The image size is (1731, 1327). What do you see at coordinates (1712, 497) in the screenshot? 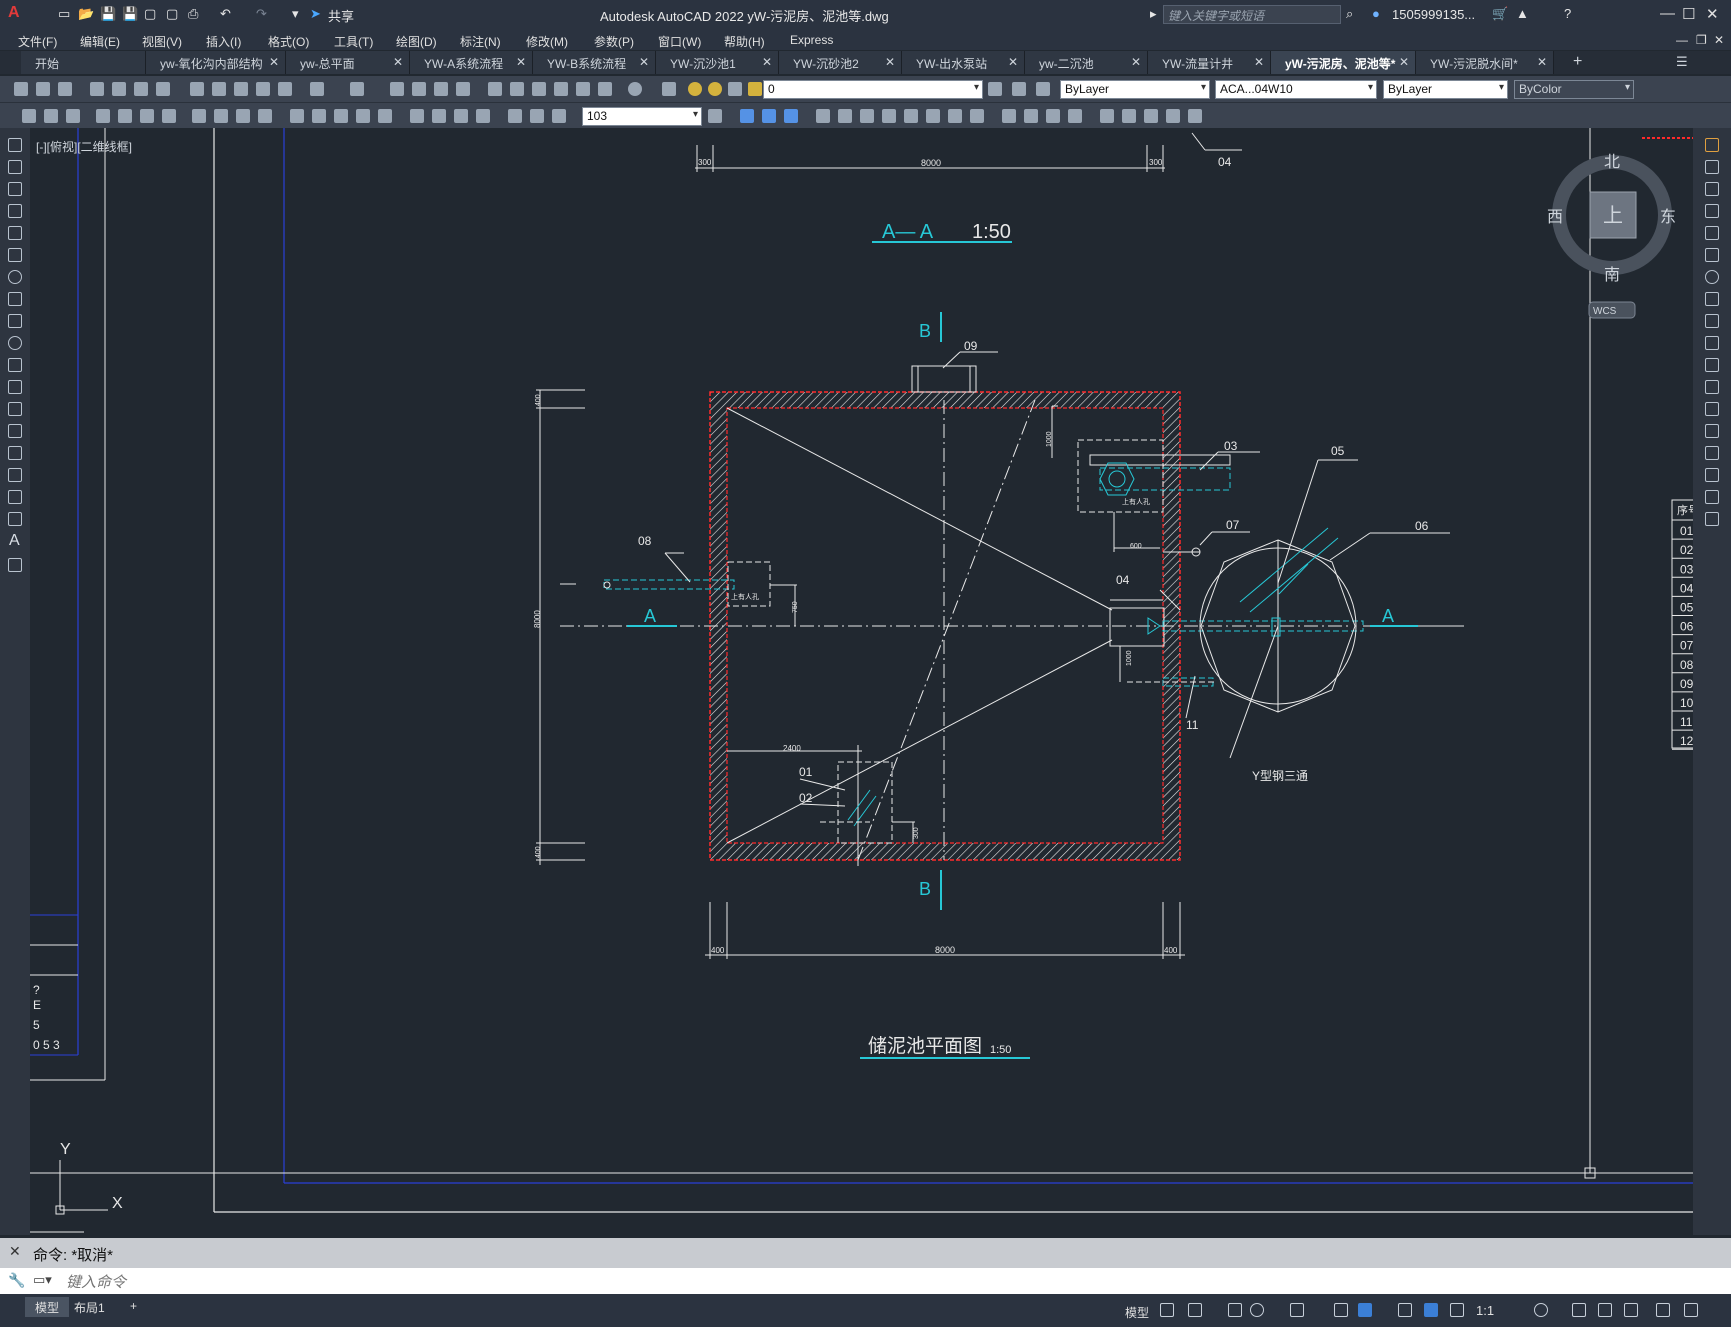
I see `blend-curves-icon` at bounding box center [1712, 497].